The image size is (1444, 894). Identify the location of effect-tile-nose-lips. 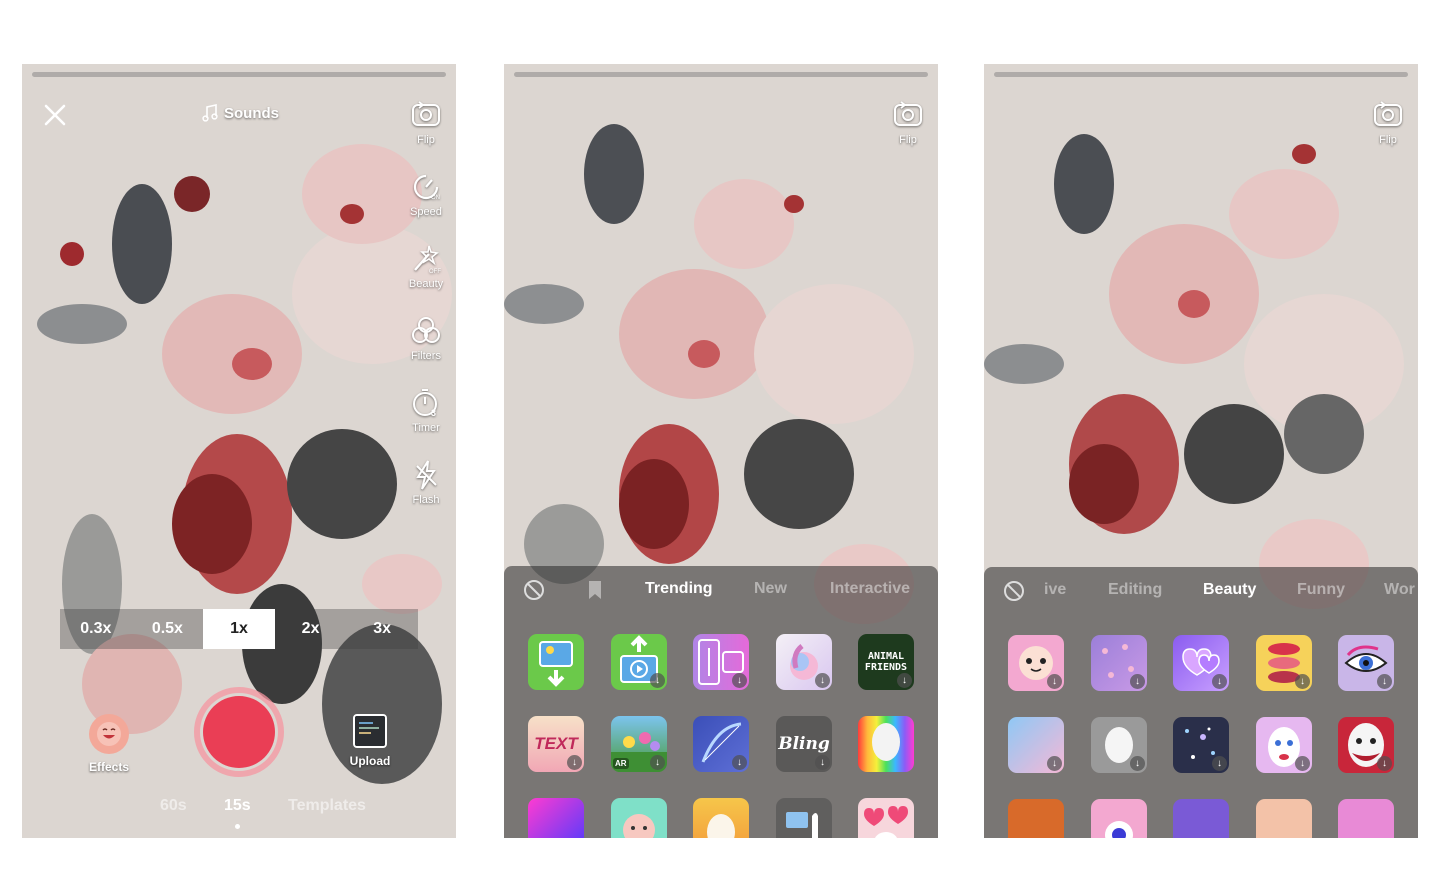
(1284, 818).